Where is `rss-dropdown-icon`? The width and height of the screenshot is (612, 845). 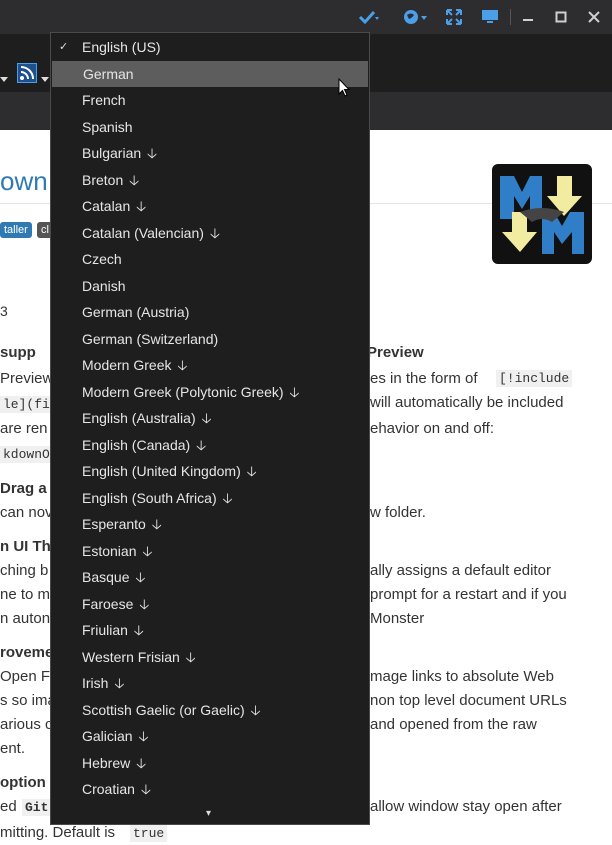
rss-dropdown-icon is located at coordinates (45, 79).